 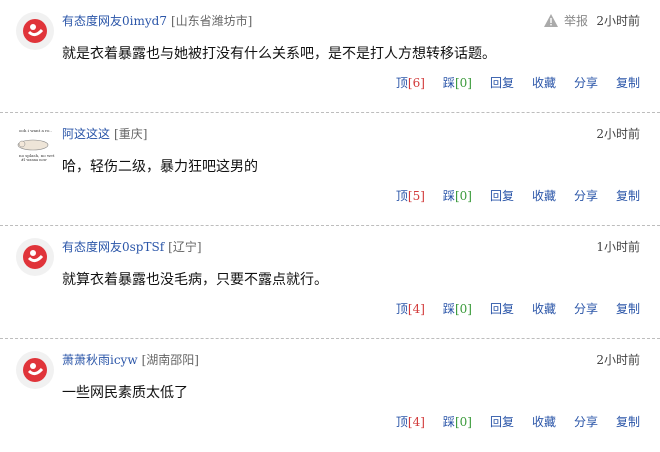 I want to click on username-link: 有态度网友0imyd7, so click(x=114, y=21).